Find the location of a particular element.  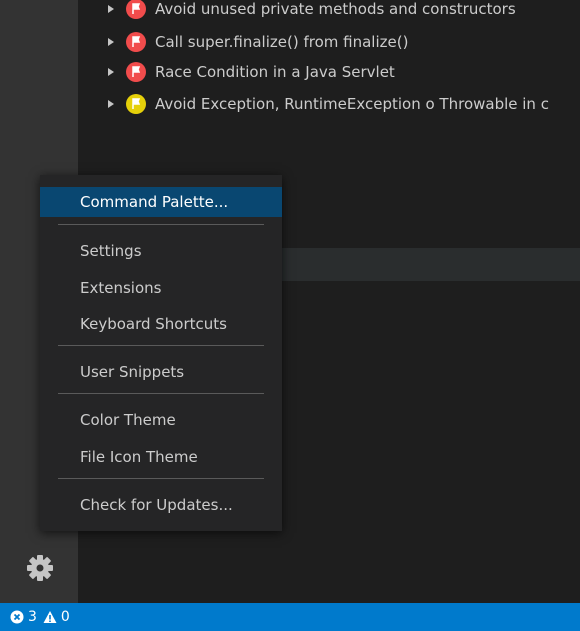

problem-item: Race Condition in a Java Servlet is located at coordinates (251, 72).